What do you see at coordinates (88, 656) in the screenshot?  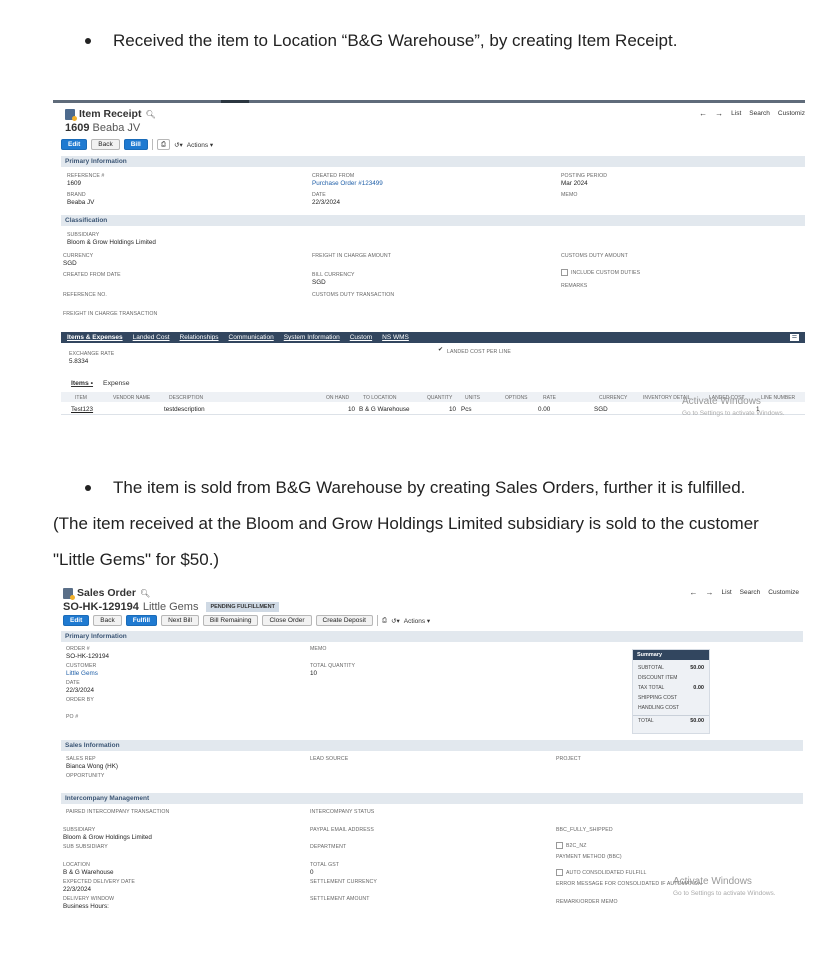 I see `field-value: SO-HK-129194` at bounding box center [88, 656].